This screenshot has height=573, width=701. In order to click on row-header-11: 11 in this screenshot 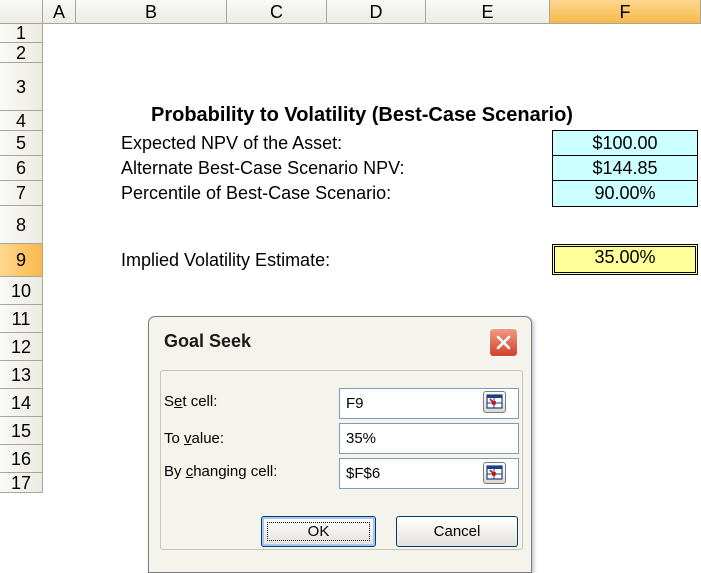, I will do `click(21, 319)`.